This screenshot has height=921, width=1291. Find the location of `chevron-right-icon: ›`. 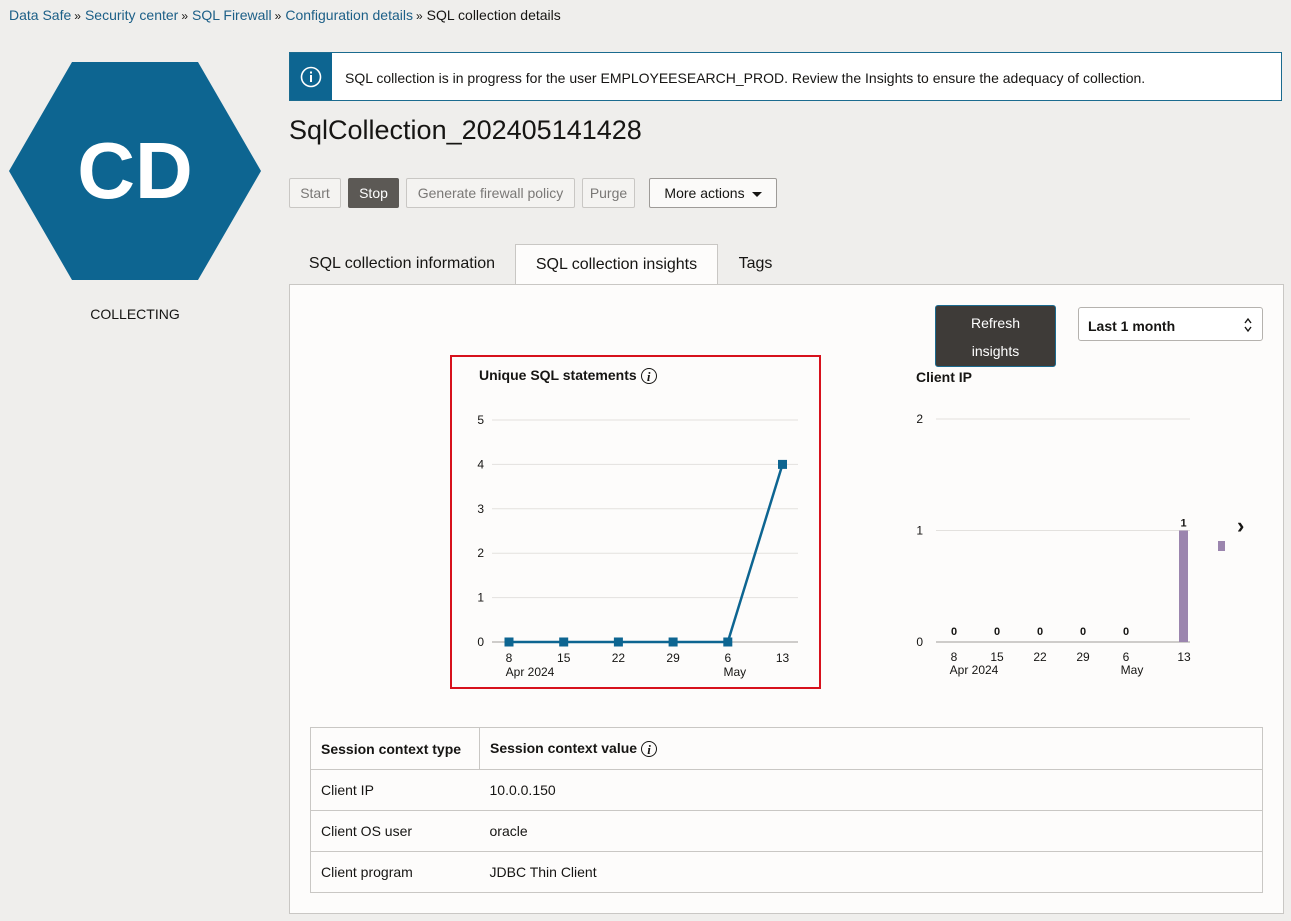

chevron-right-icon: › is located at coordinates (1240, 526).